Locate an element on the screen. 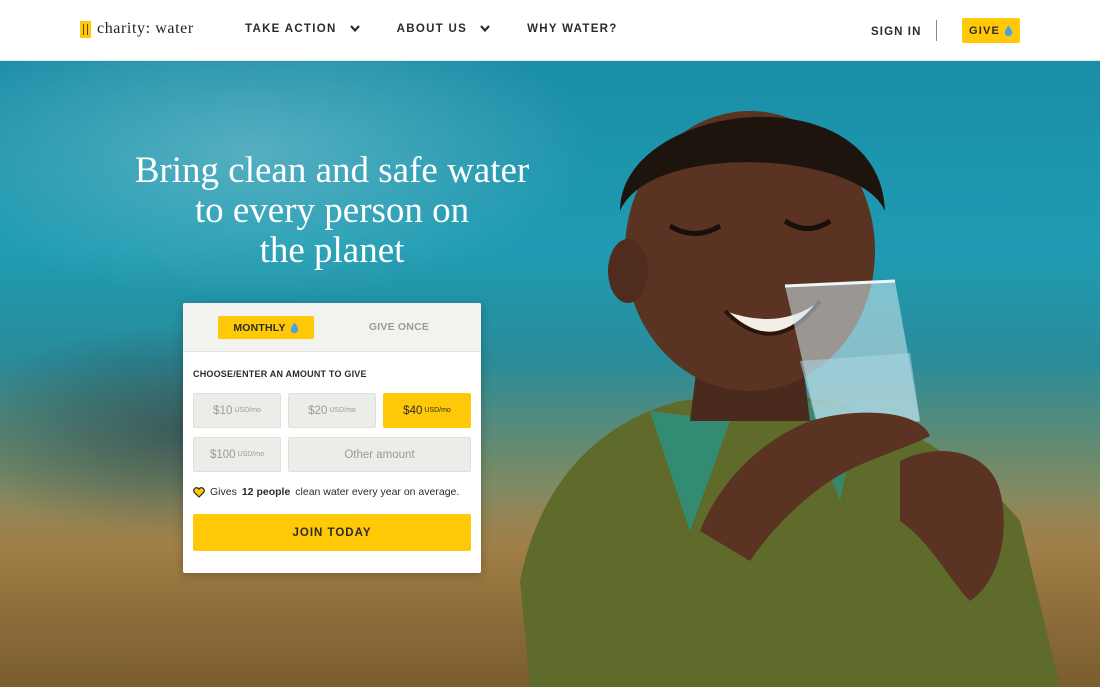 The image size is (1100, 687). nav-about-us-label: ABOUT US is located at coordinates (432, 29).